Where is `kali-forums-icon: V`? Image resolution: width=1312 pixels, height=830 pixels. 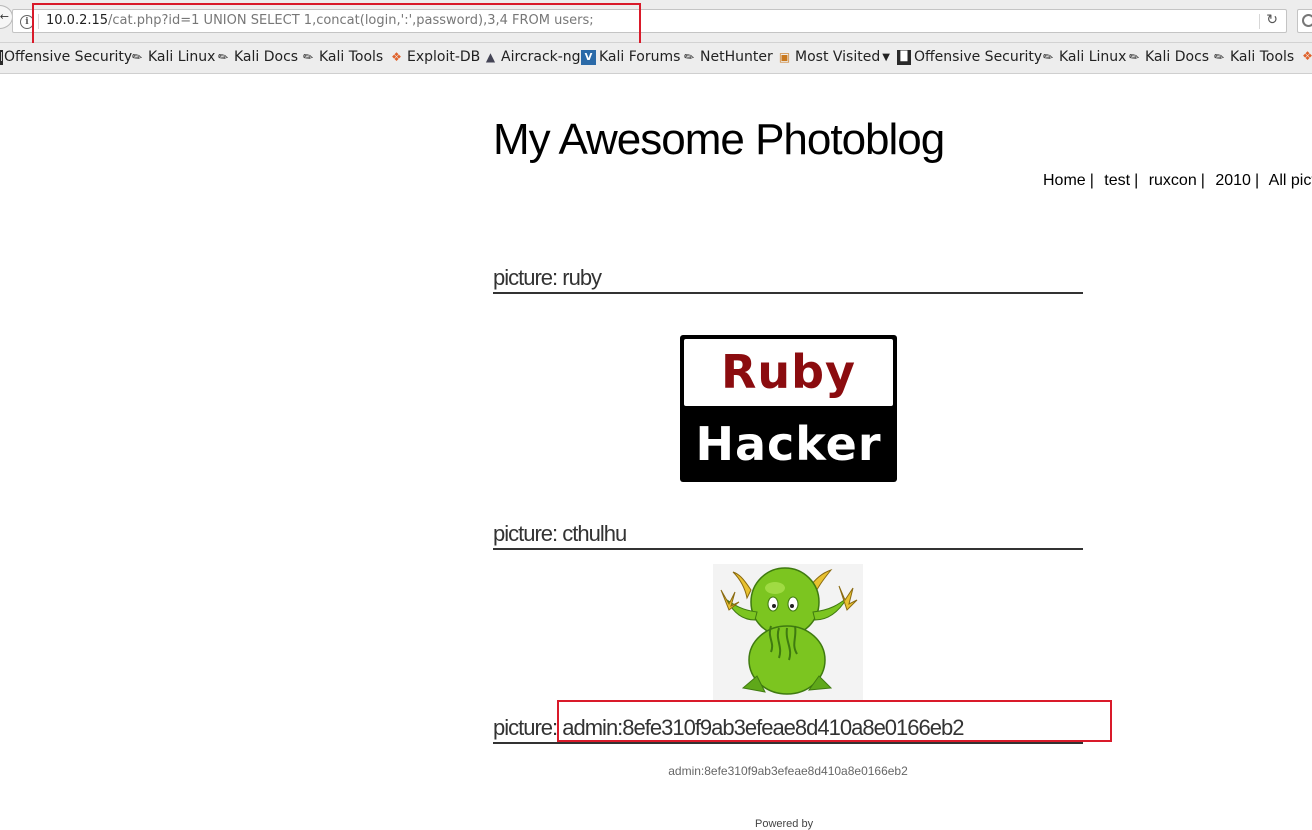 kali-forums-icon: V is located at coordinates (588, 57).